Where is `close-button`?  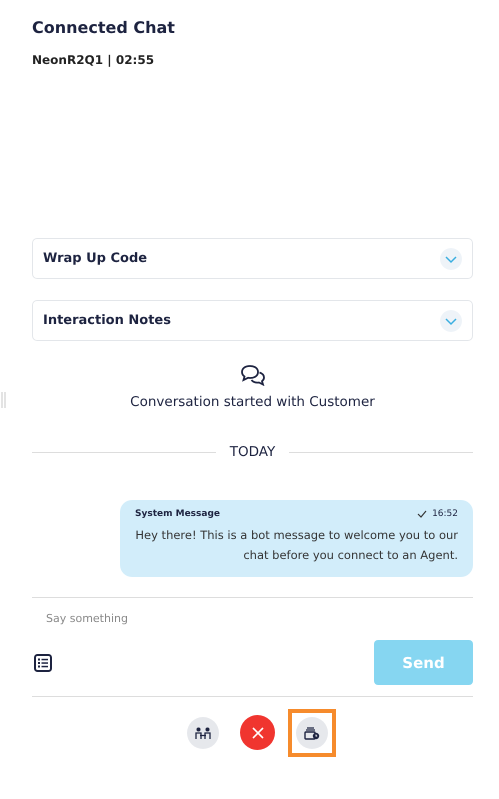
close-button is located at coordinates (257, 732).